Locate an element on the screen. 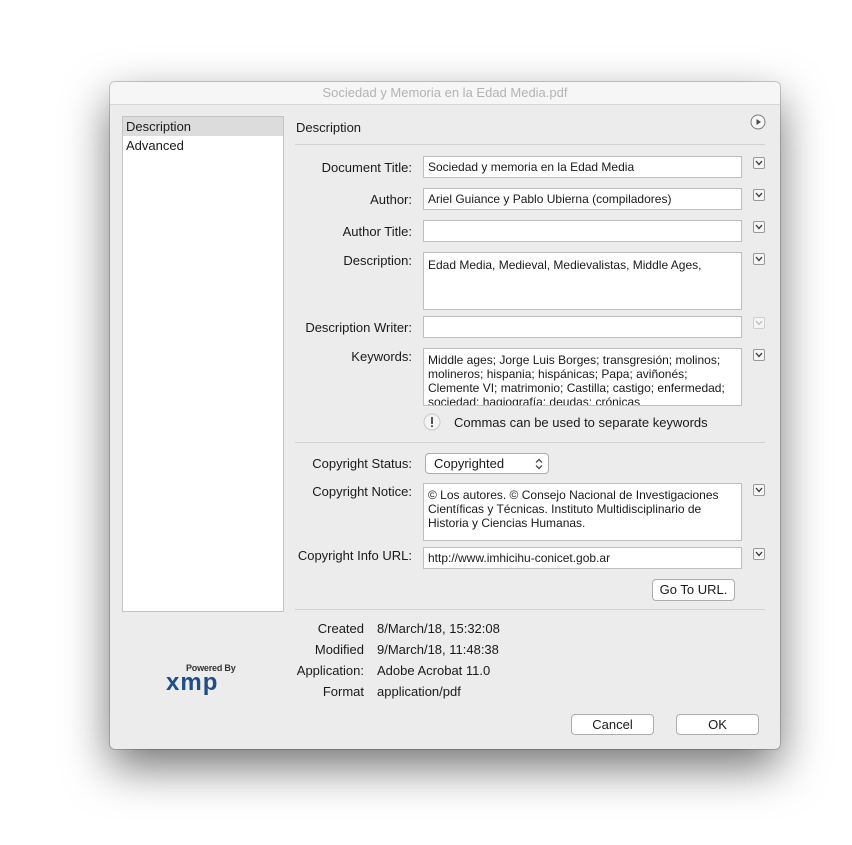 Image resolution: width=852 pixels, height=845 pixels. keywords-hint: Commas can be used to separate keywords is located at coordinates (581, 422).